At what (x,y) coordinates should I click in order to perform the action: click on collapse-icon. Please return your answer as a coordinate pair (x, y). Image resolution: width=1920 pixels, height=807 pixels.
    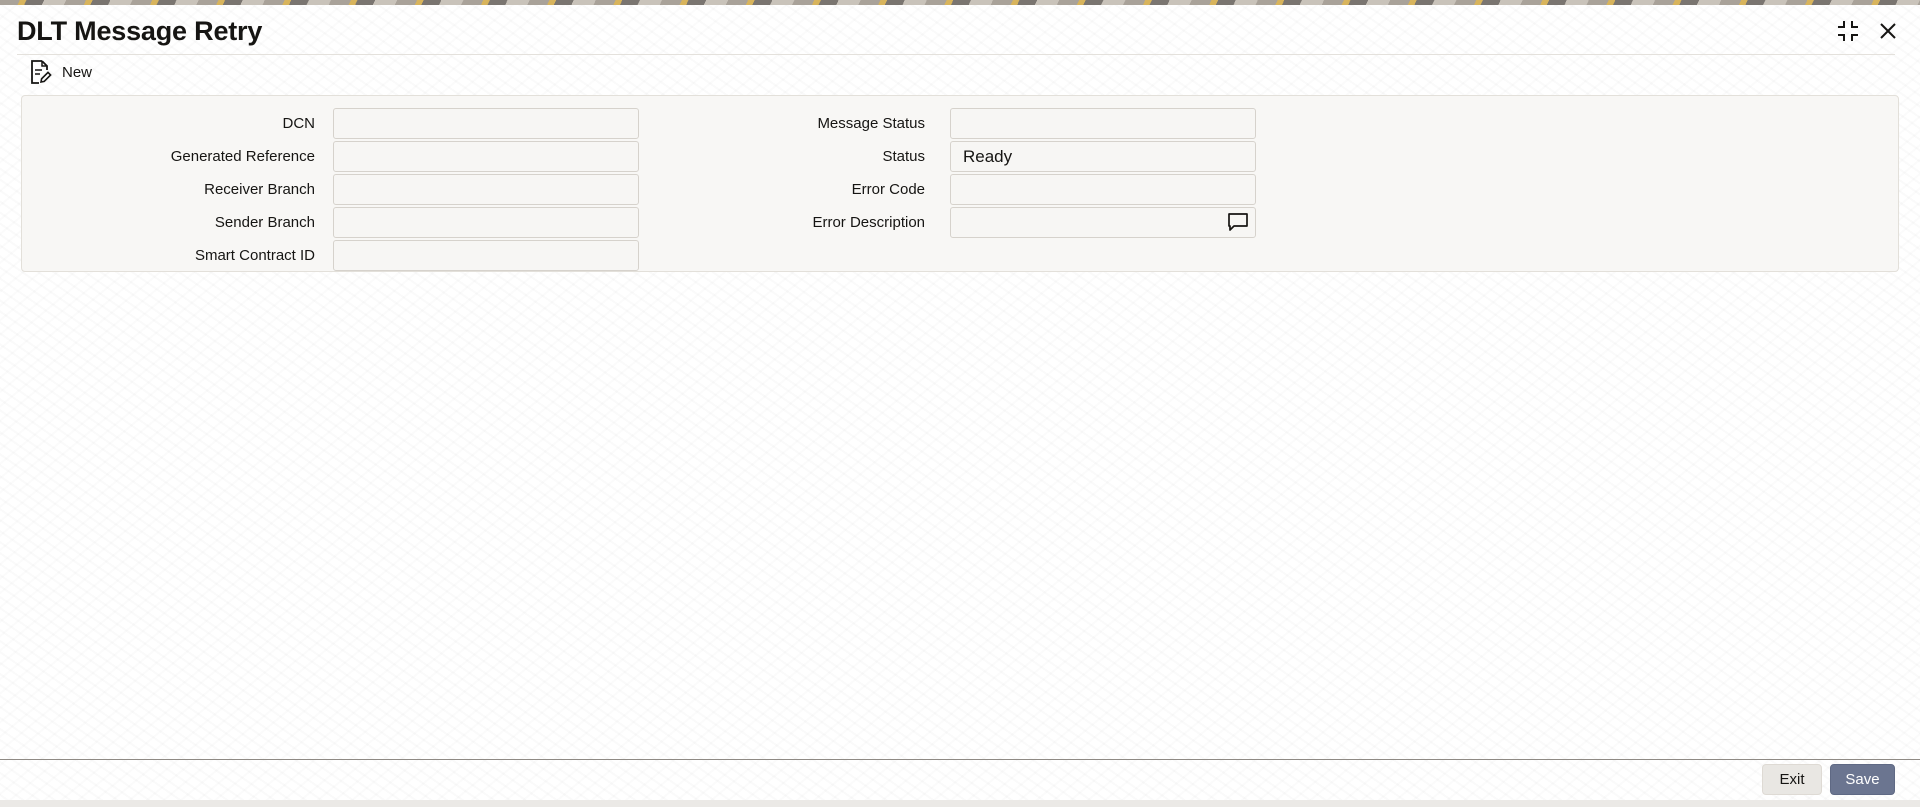
    Looking at the image, I should click on (1848, 31).